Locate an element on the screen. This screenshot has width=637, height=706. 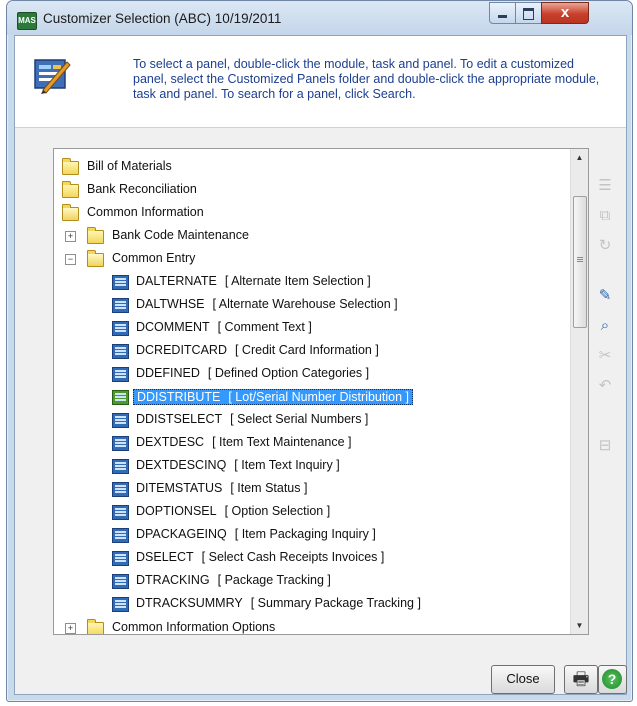
tree-item-panel: DTRACKING [ Package Tracking ] is located at coordinates (312, 581).